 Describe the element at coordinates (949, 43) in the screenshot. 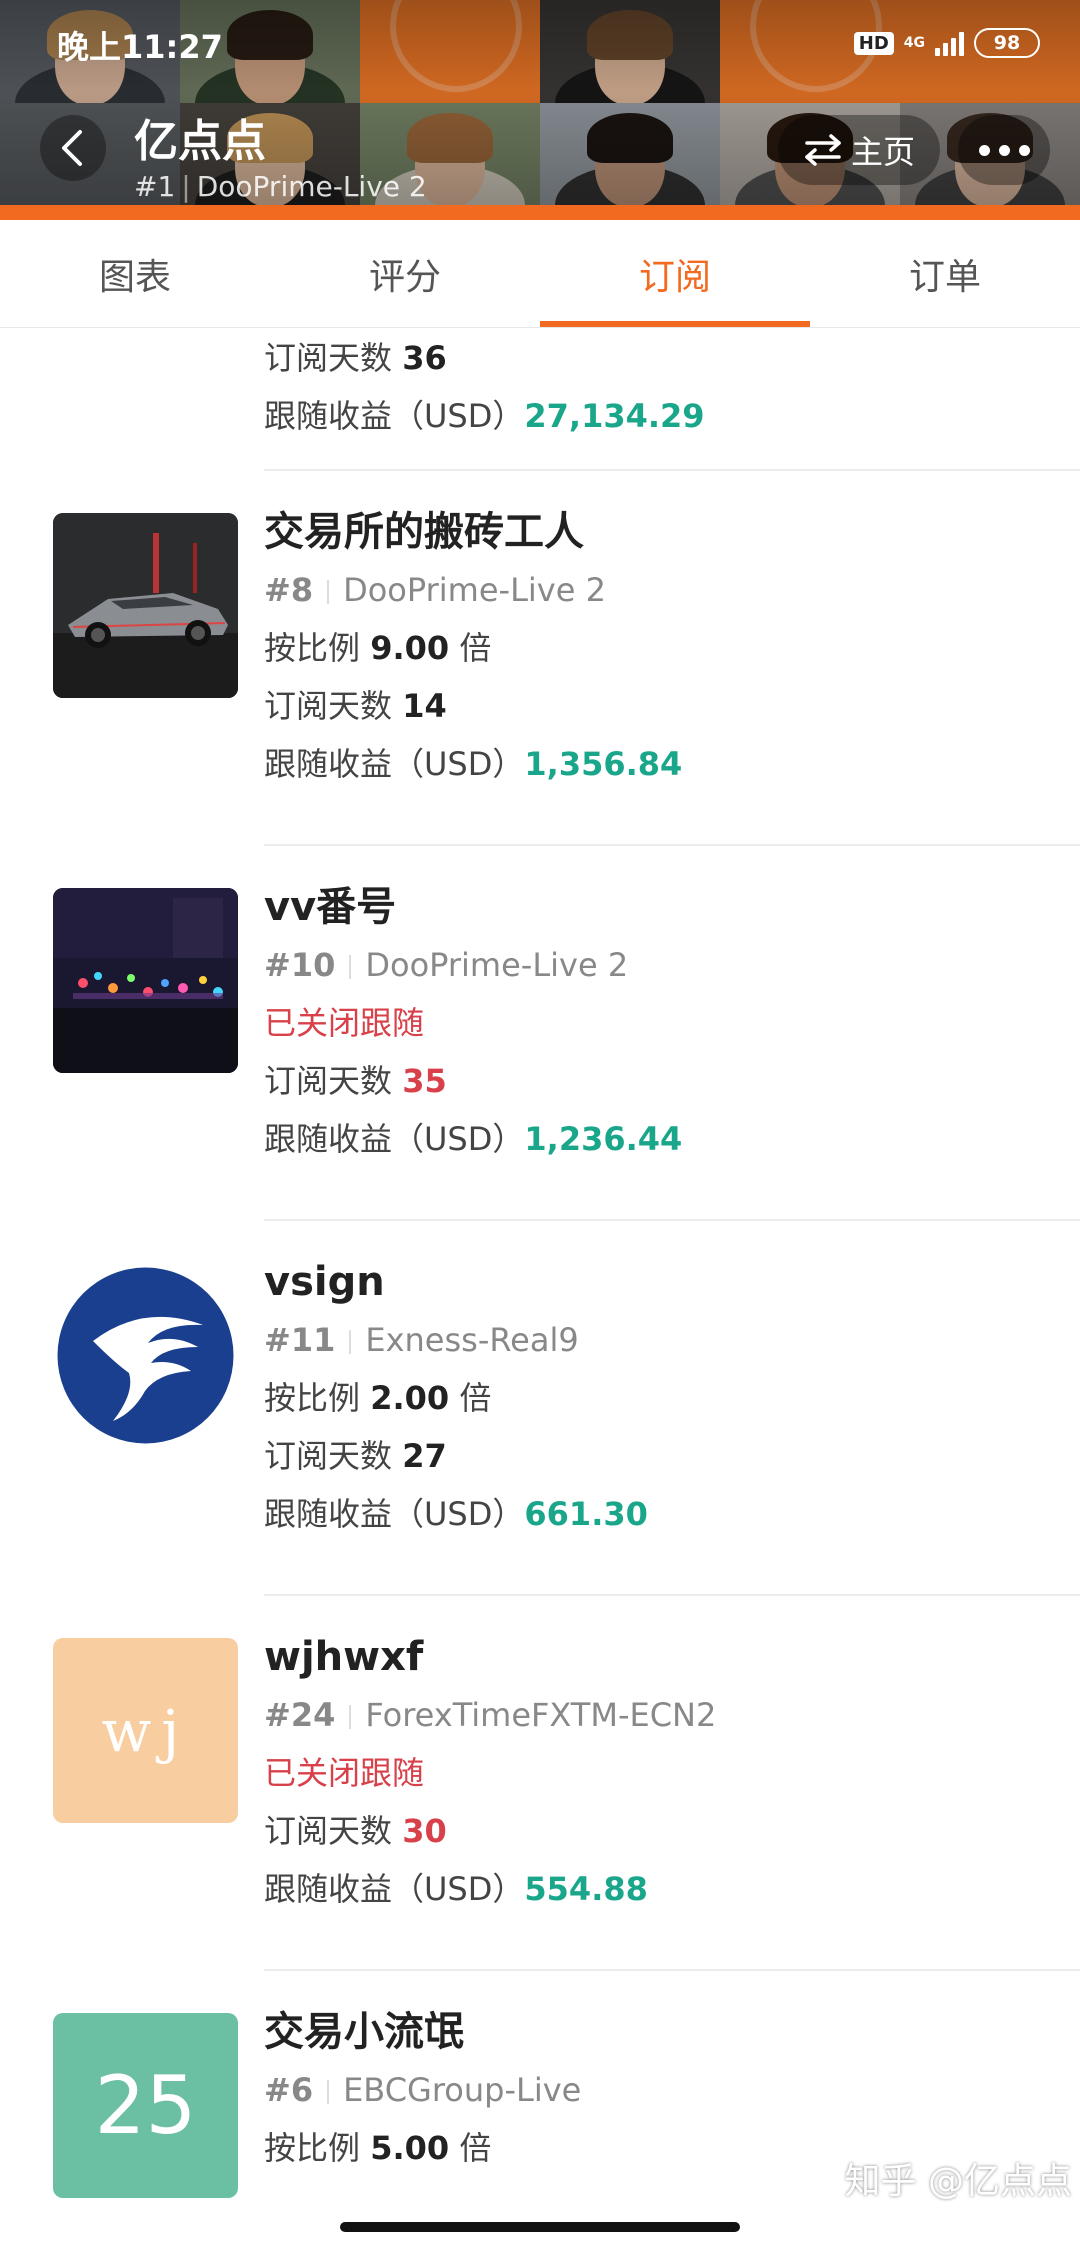

I see `signal-icon` at that location.